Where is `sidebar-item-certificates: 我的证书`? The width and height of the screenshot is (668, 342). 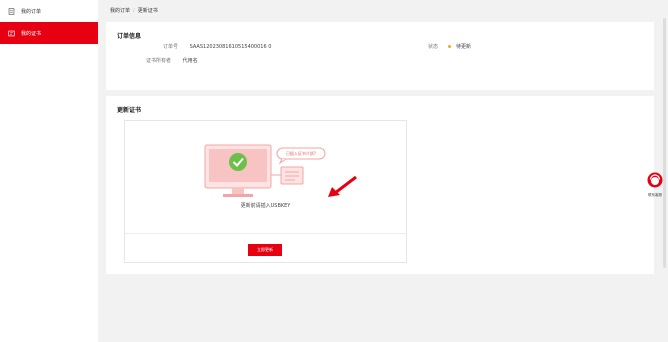
sidebar-item-certificates: 我的证书 is located at coordinates (49, 33).